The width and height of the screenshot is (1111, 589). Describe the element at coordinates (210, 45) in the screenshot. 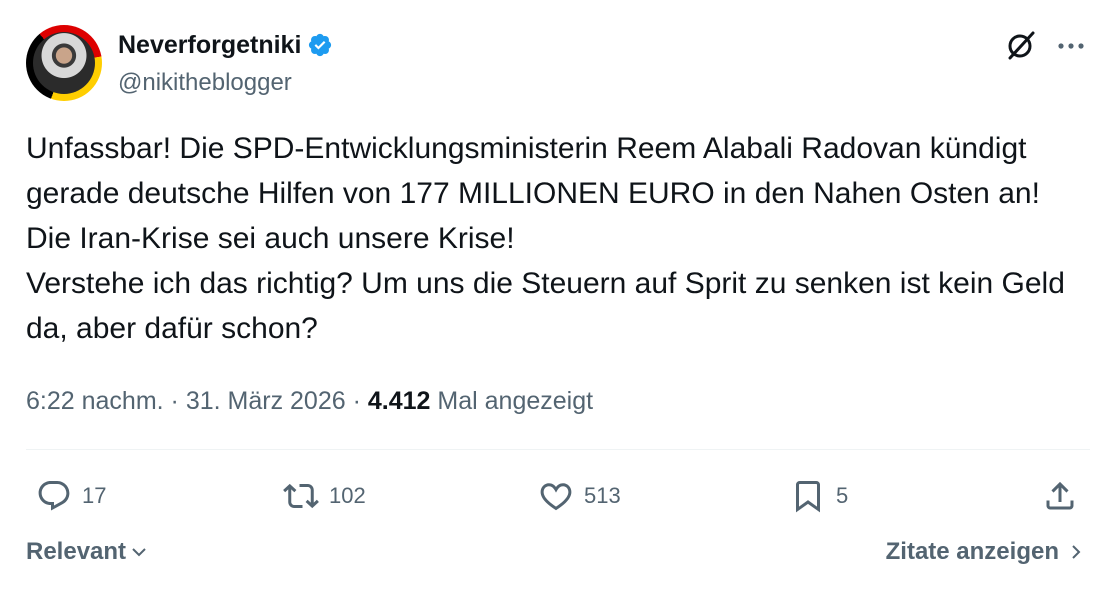

I see `author-name-text: Neverforgetniki` at that location.